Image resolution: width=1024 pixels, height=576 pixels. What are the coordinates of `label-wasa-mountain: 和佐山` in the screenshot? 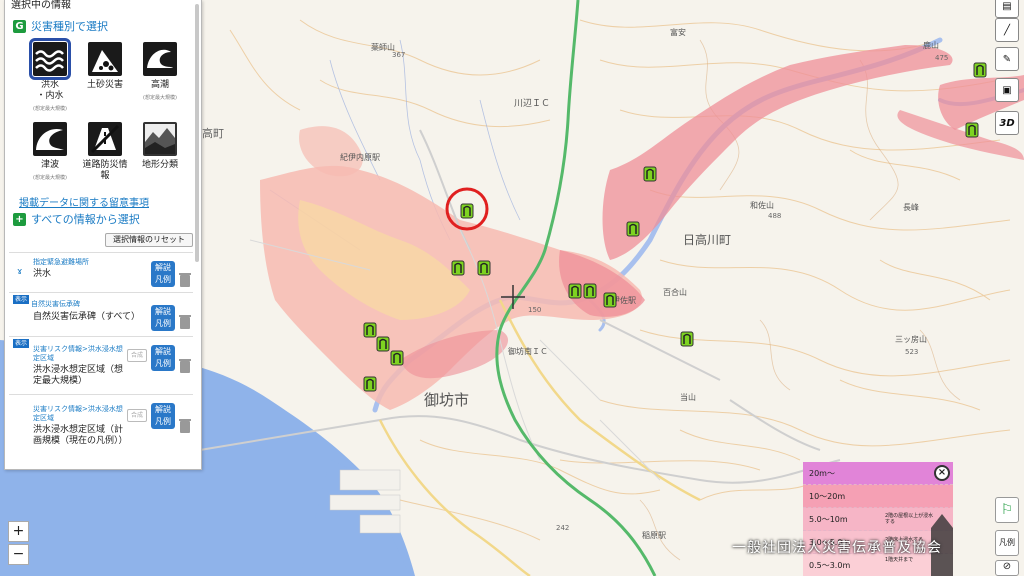 It's located at (762, 205).